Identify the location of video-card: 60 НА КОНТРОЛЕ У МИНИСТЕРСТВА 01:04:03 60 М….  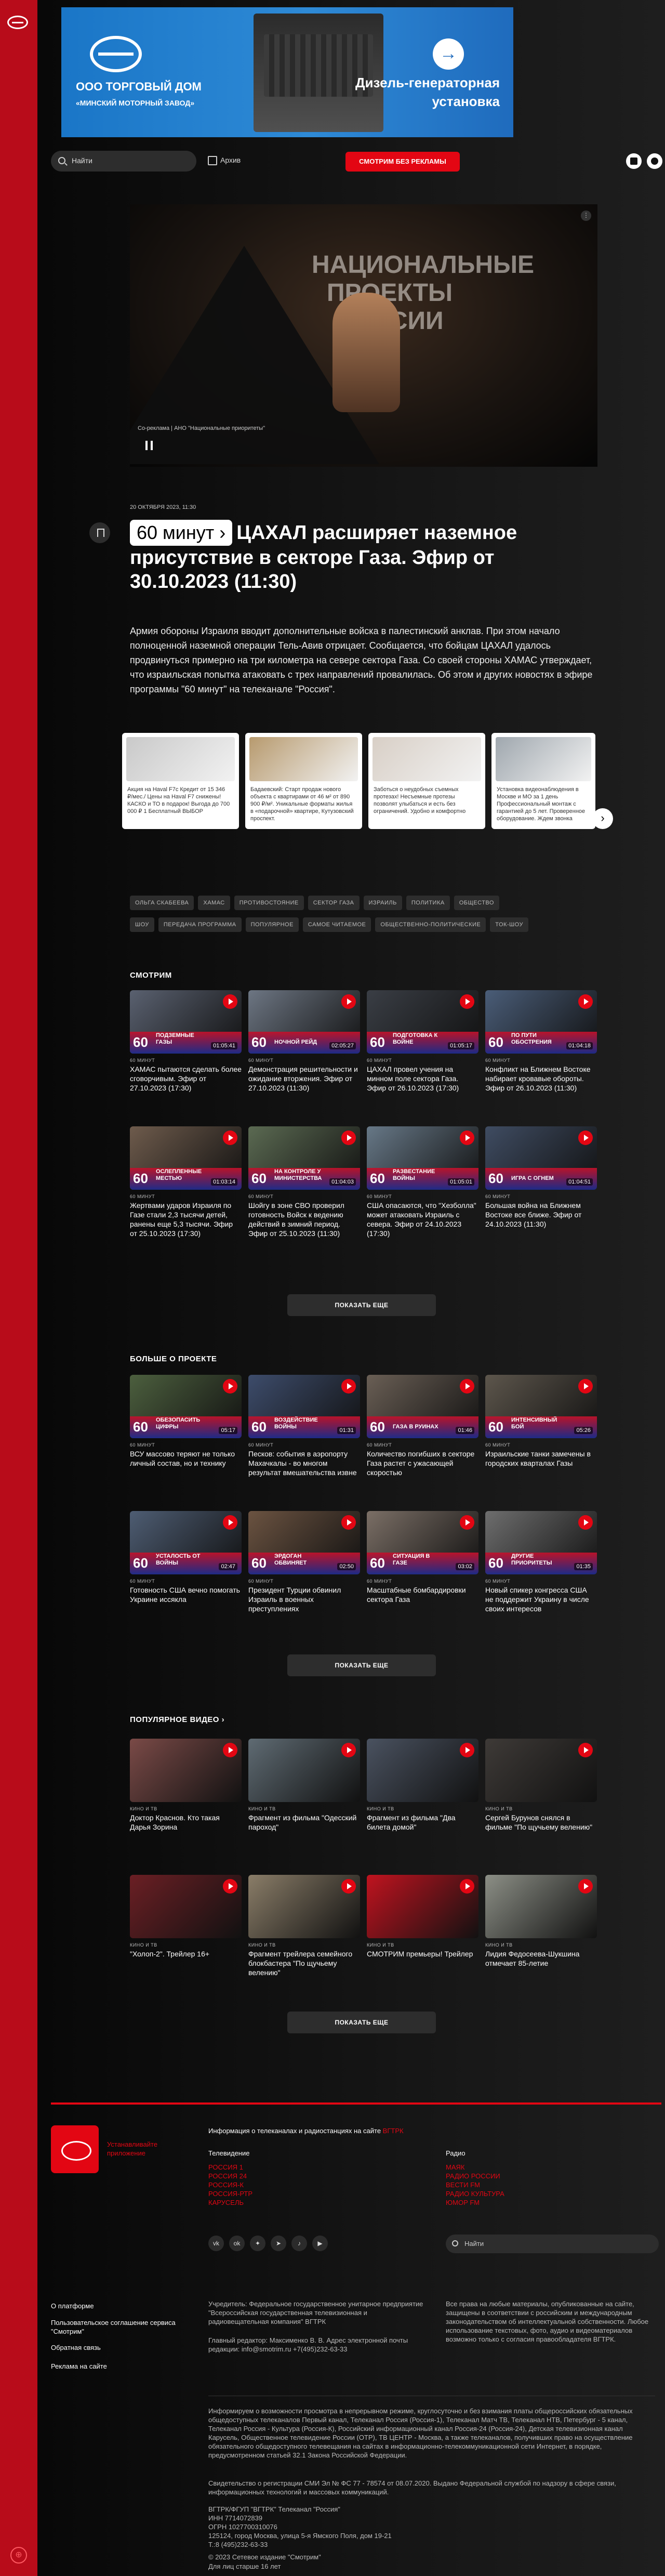
(304, 1182).